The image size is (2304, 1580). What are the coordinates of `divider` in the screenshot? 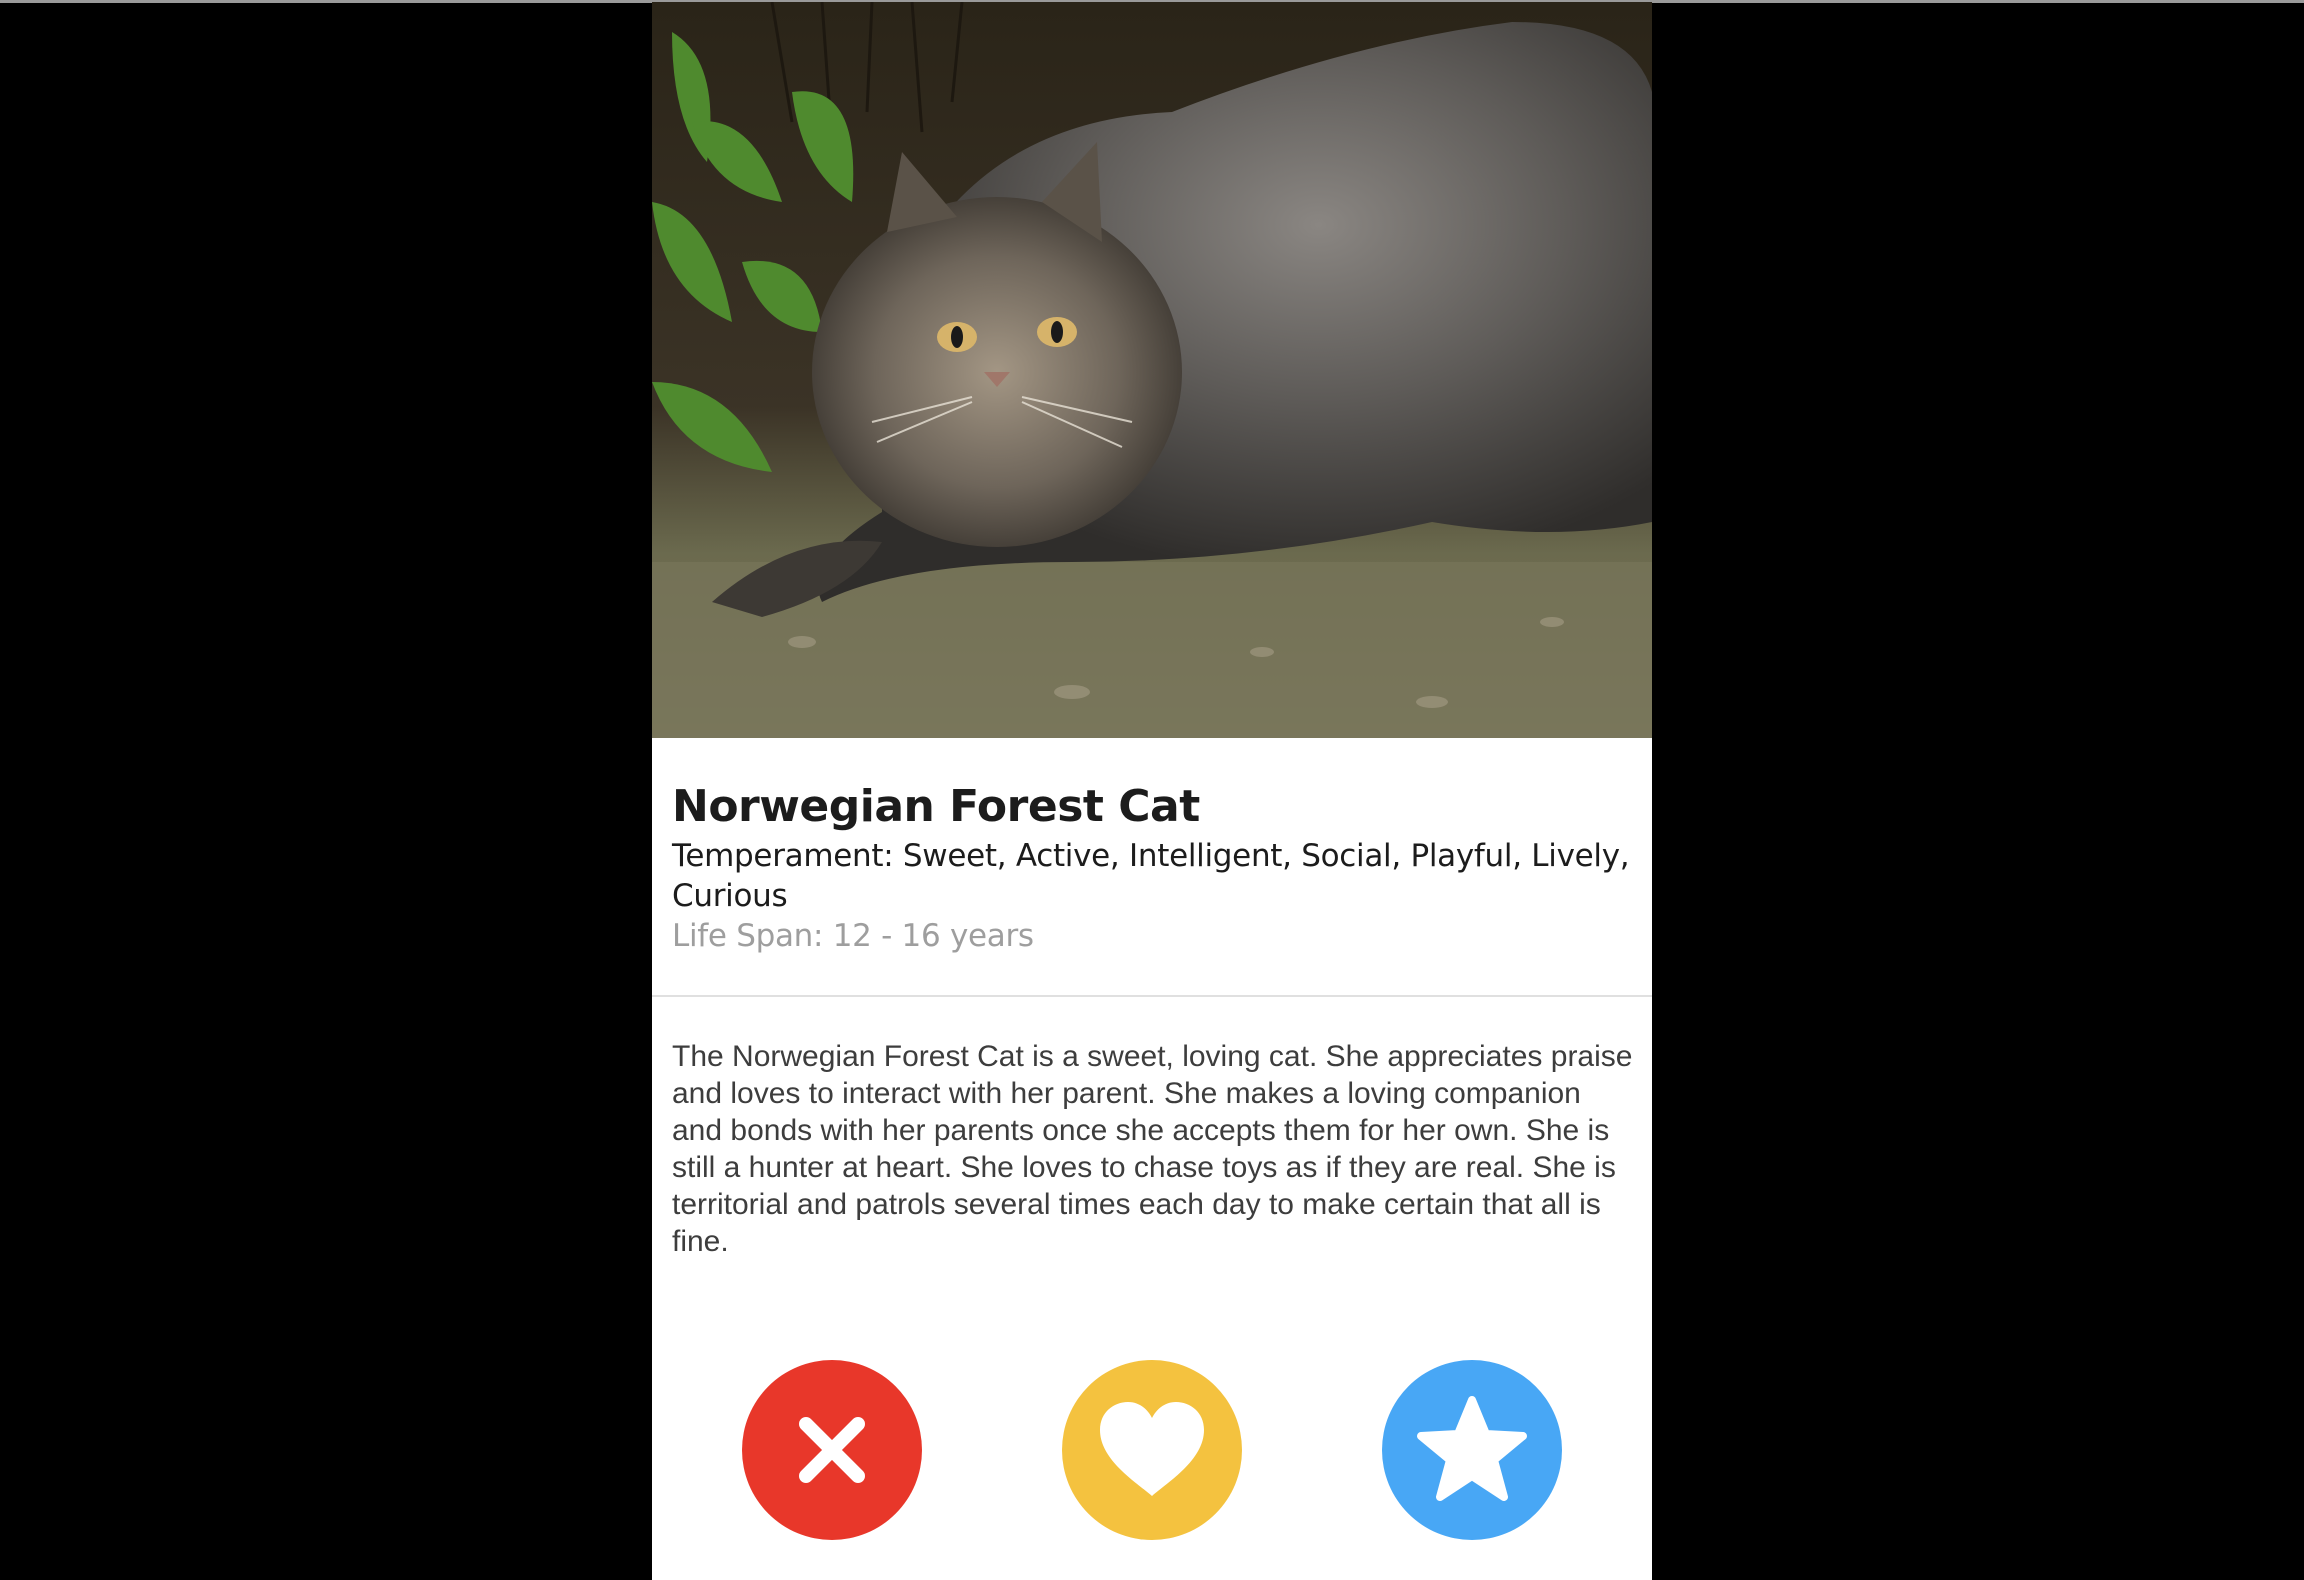 It's located at (1152, 996).